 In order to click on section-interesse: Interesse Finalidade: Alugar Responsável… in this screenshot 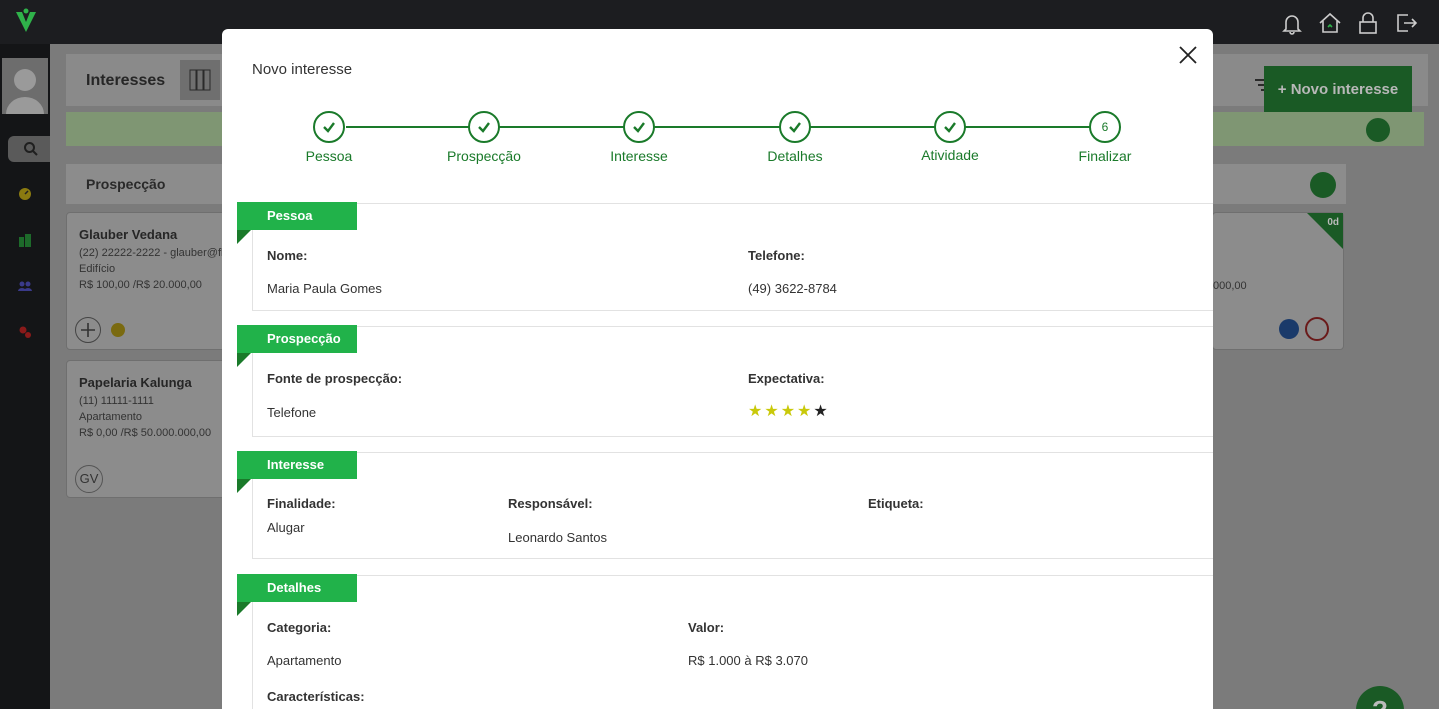, I will do `click(725, 505)`.